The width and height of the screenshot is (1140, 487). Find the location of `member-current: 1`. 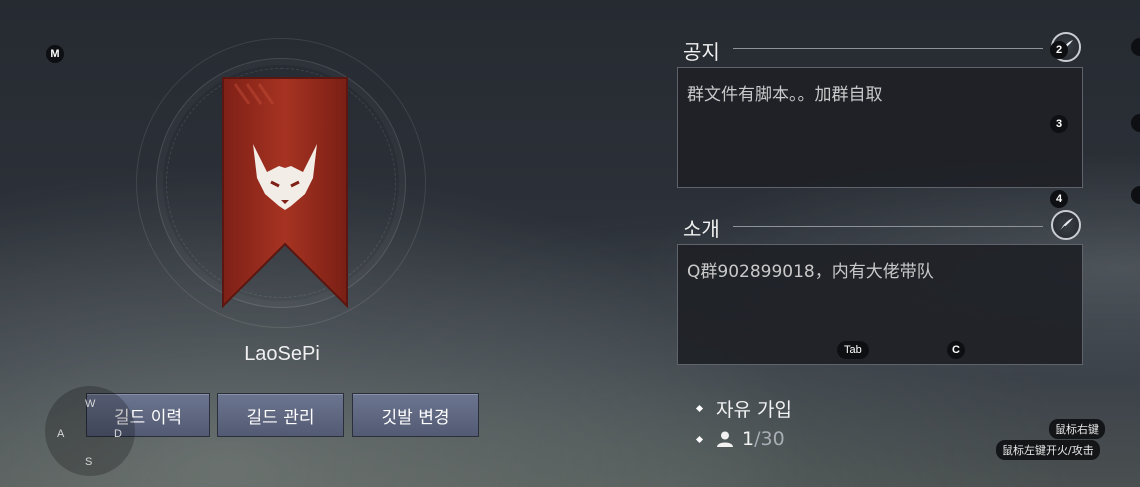

member-current: 1 is located at coordinates (748, 439).